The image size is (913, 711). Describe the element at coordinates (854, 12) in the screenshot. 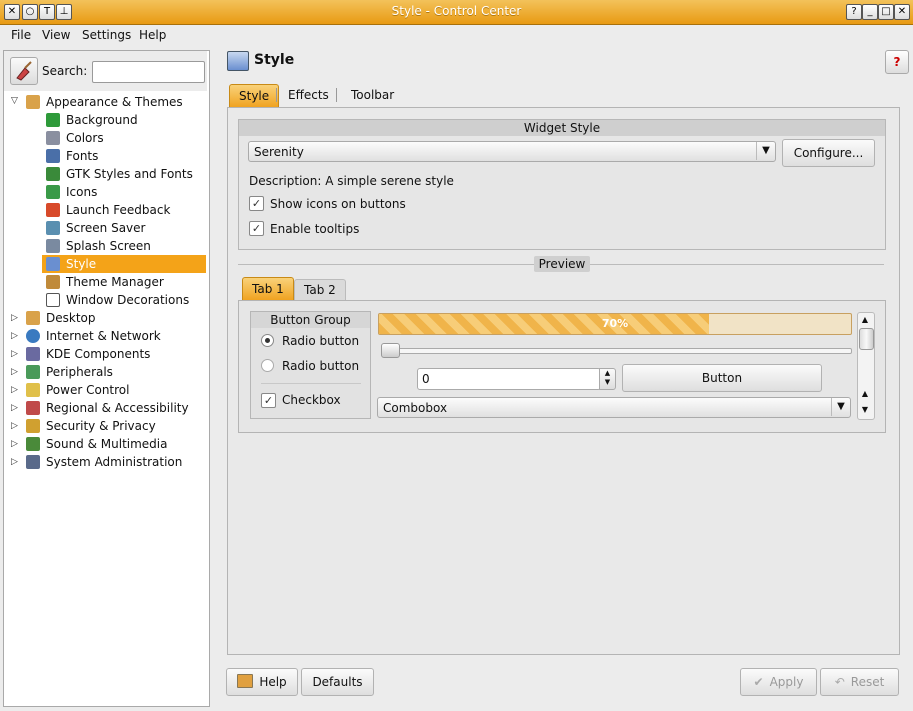

I see `help-icon: ?` at that location.